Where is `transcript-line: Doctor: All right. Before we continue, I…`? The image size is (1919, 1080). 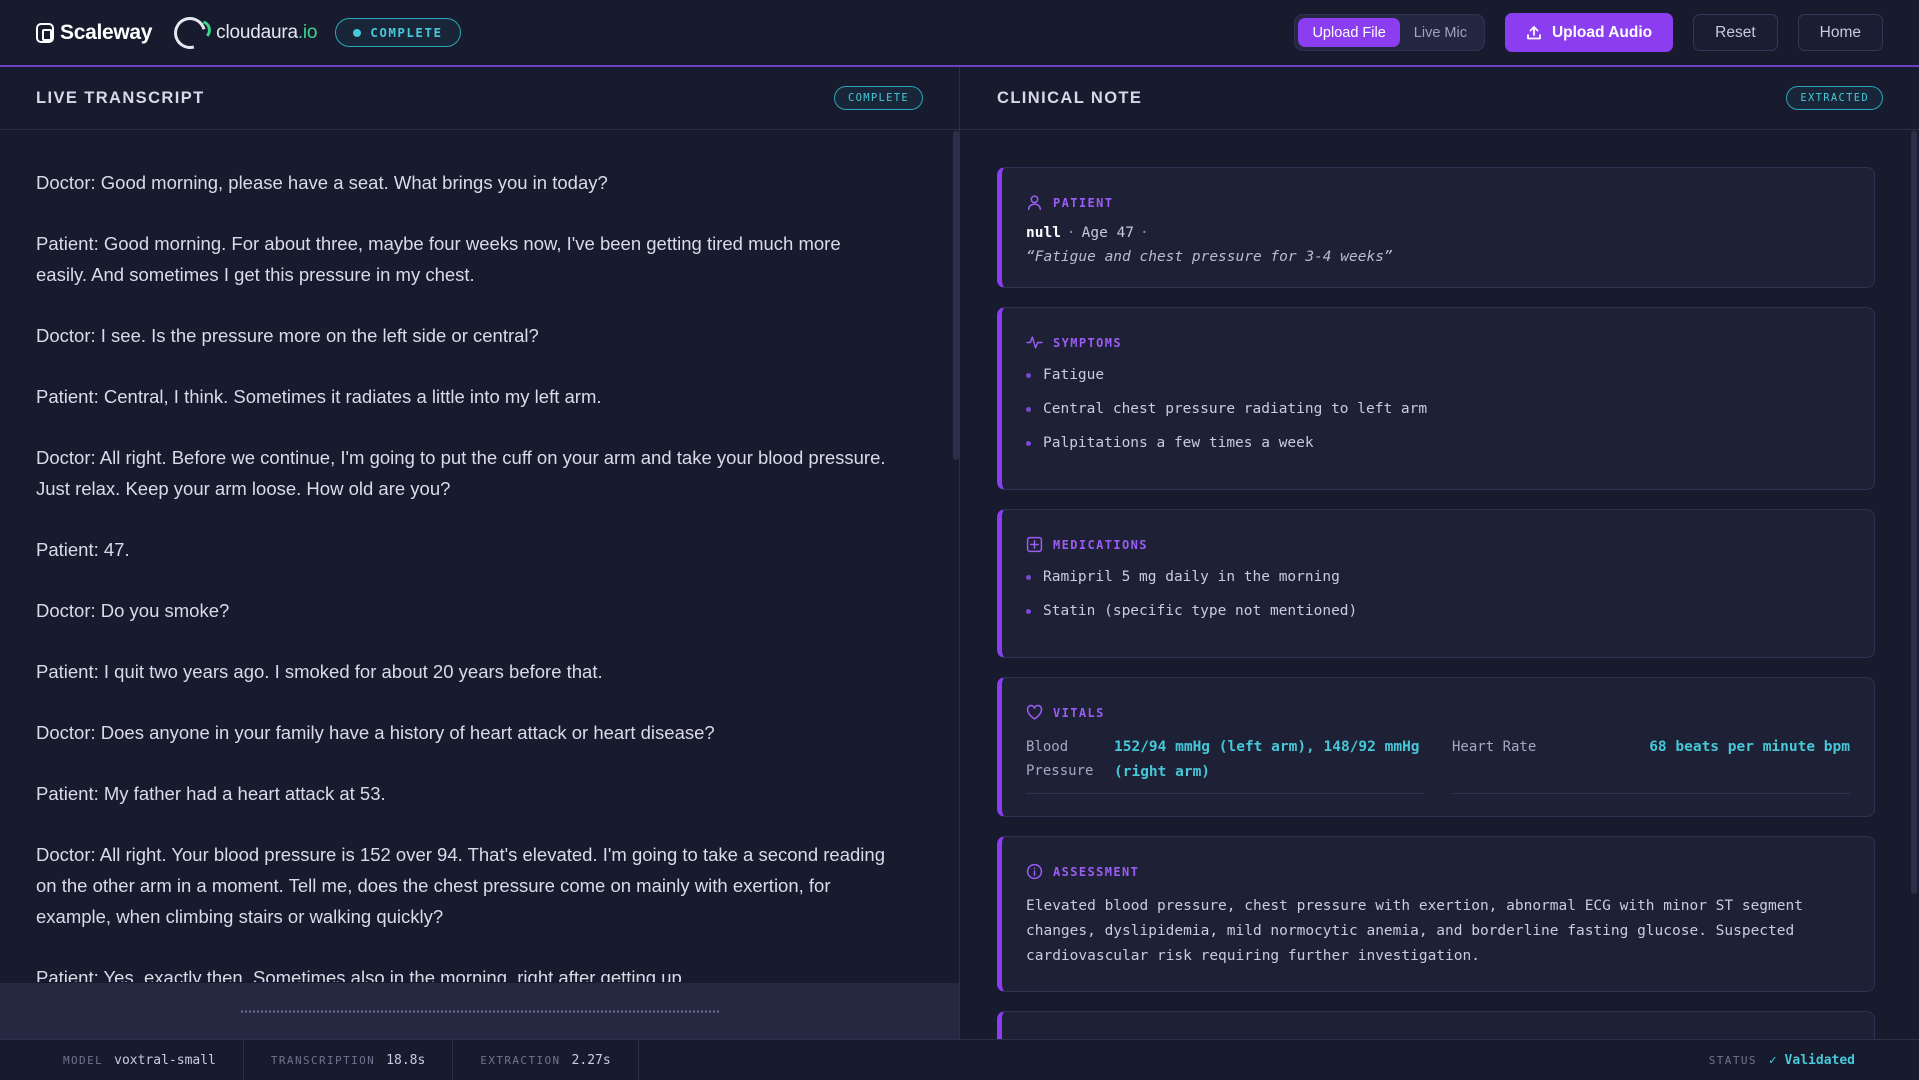 transcript-line: Doctor: All right. Before we continue, I… is located at coordinates (461, 473).